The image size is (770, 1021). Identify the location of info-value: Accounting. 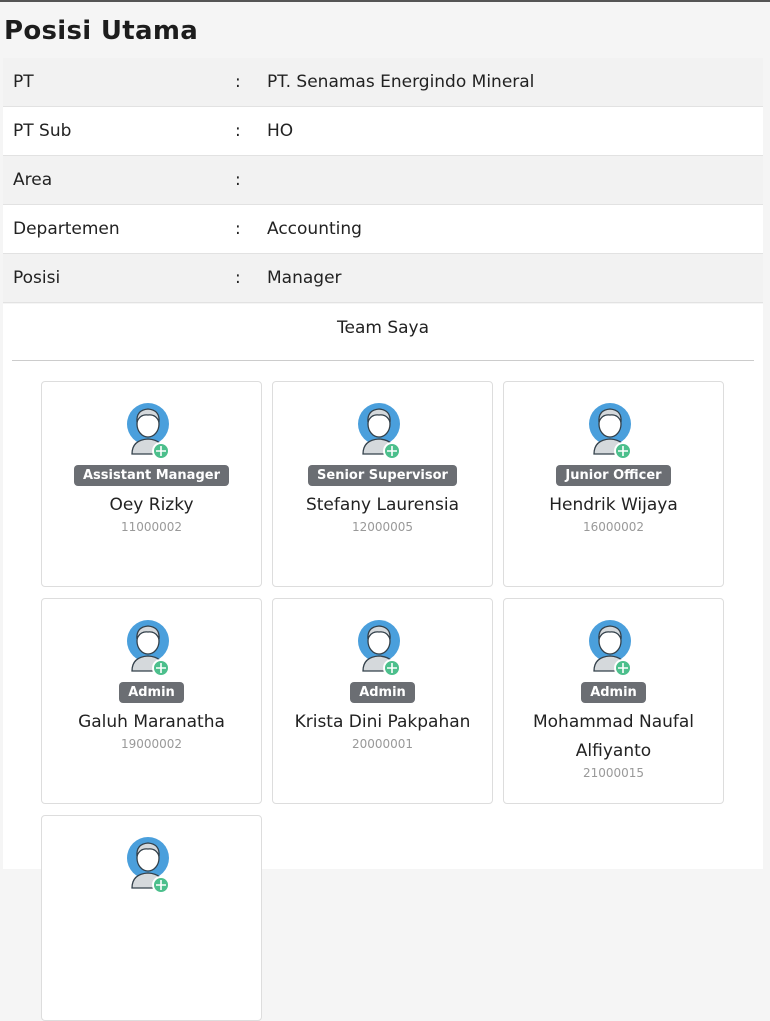
(314, 229).